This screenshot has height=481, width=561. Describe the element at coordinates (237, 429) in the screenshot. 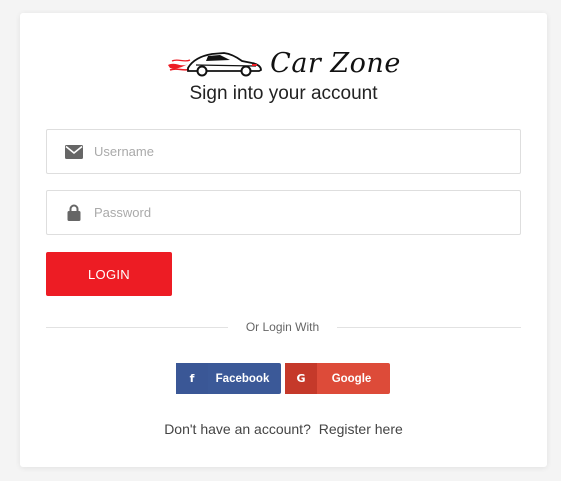

I see `register-prompt: Don't have an account?` at that location.